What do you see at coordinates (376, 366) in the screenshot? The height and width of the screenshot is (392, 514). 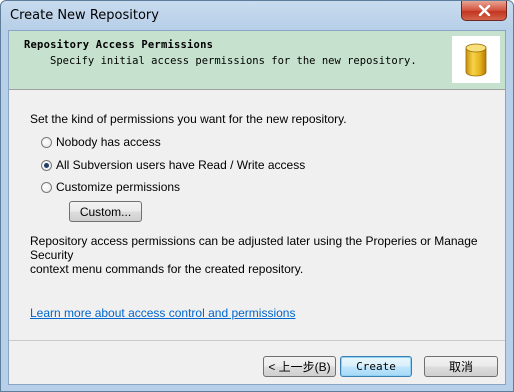 I see `create-button: Create` at bounding box center [376, 366].